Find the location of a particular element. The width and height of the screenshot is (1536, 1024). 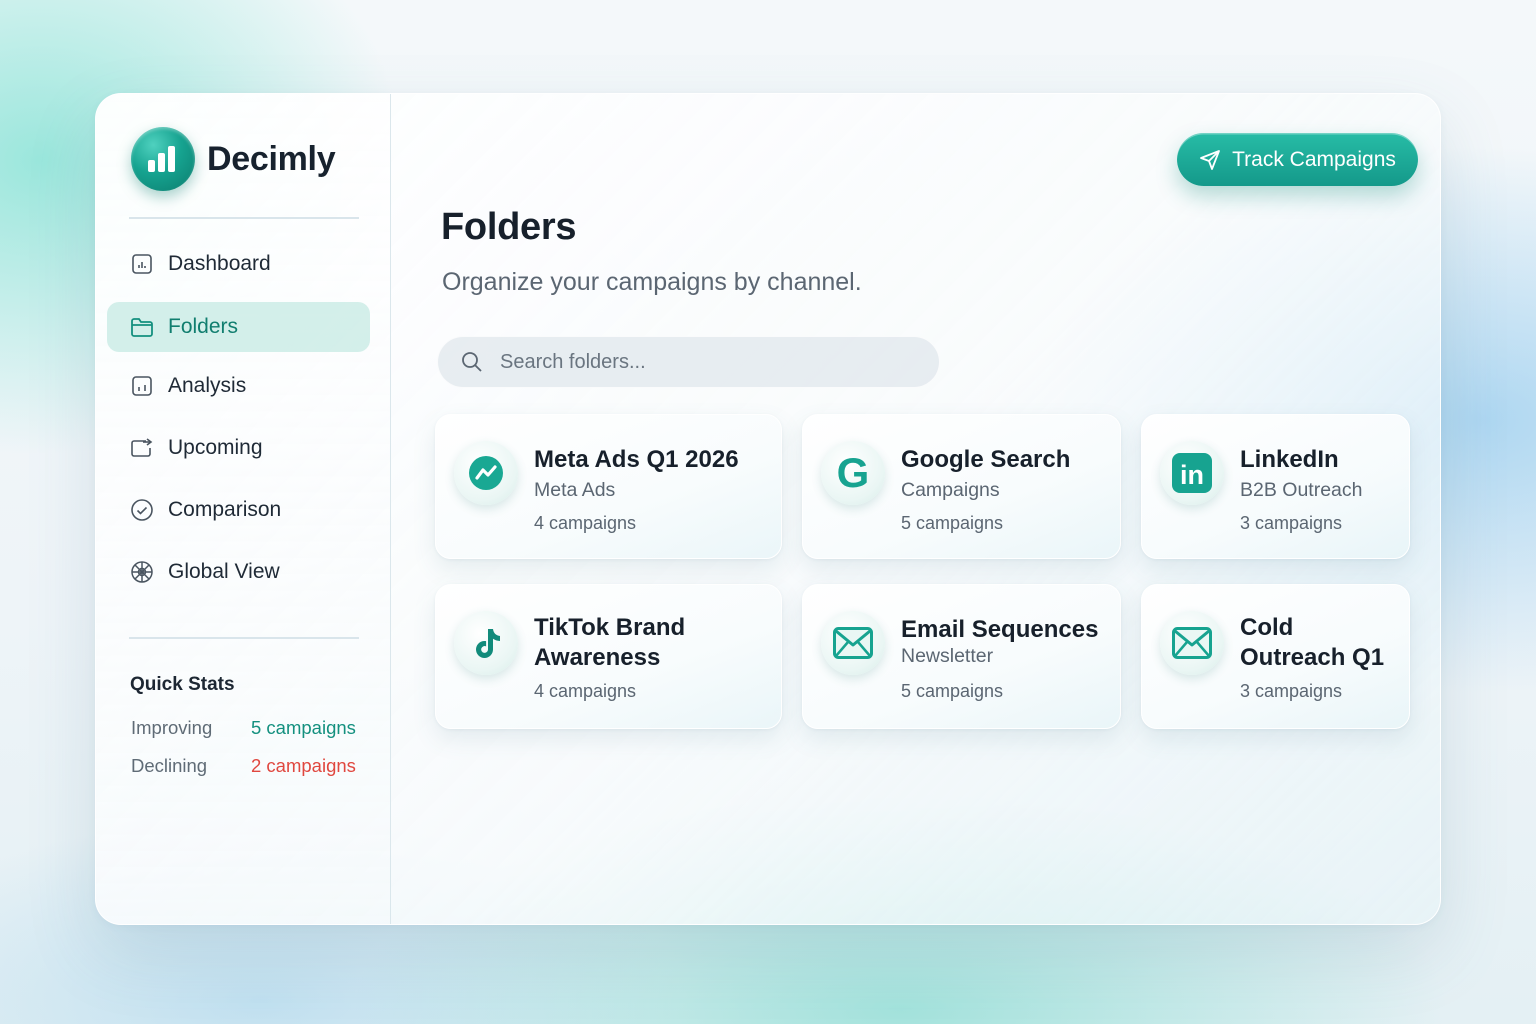

folder-title: LinkedIn is located at coordinates (1289, 459).